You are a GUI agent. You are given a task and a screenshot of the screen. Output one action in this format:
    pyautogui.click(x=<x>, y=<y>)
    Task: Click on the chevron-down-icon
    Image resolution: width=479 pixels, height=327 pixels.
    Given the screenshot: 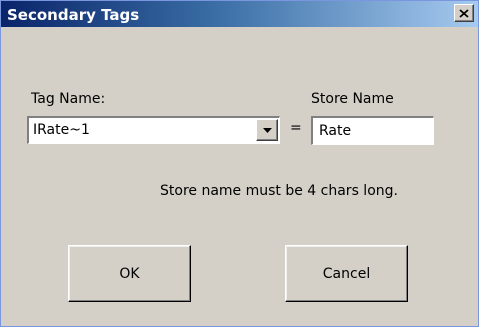 What is the action you would take?
    pyautogui.click(x=267, y=130)
    